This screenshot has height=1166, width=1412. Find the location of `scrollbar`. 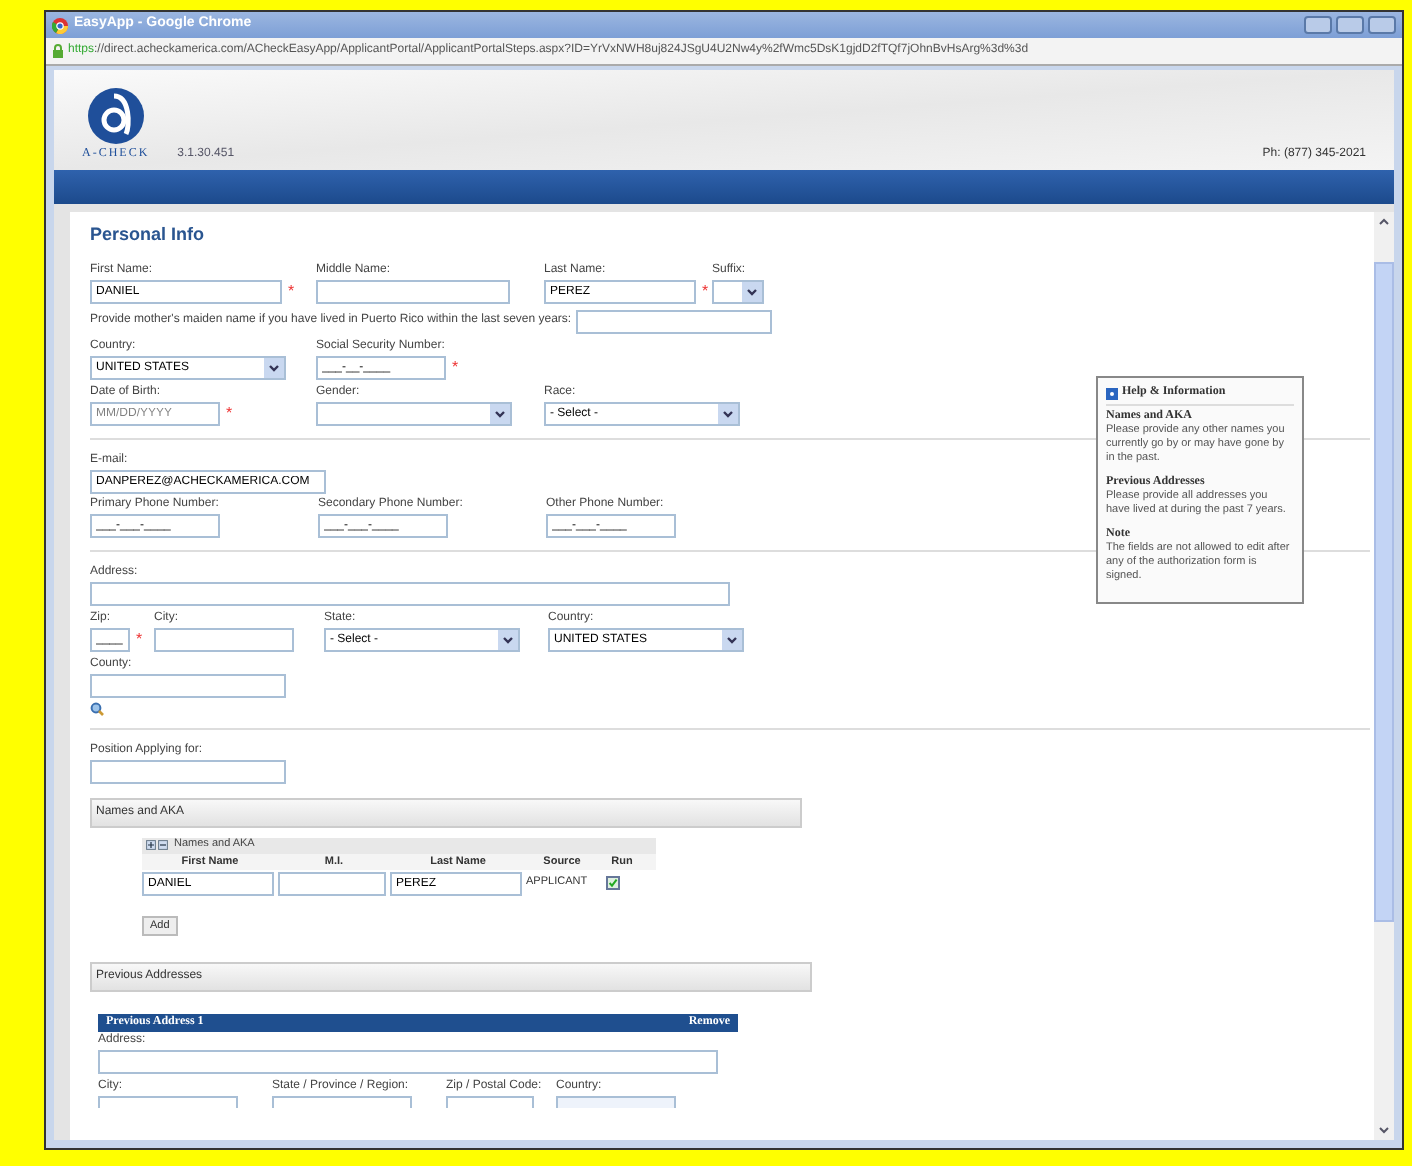

scrollbar is located at coordinates (1384, 676).